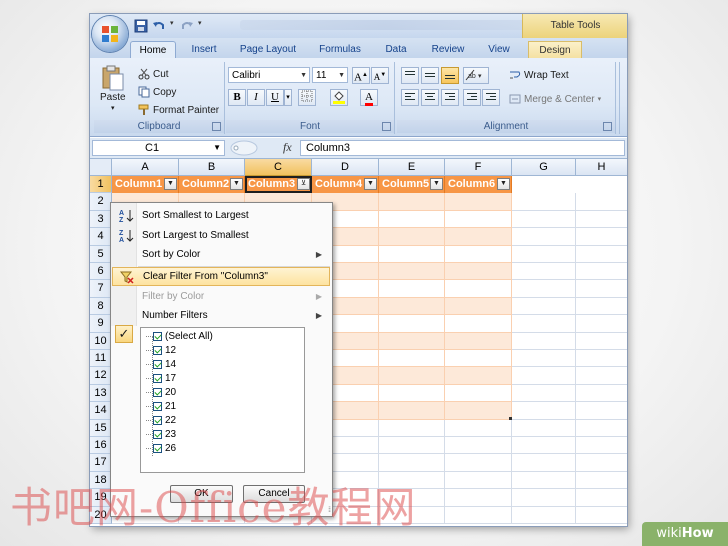 The height and width of the screenshot is (546, 728). Describe the element at coordinates (478, 376) in the screenshot. I see `cell-f12` at that location.